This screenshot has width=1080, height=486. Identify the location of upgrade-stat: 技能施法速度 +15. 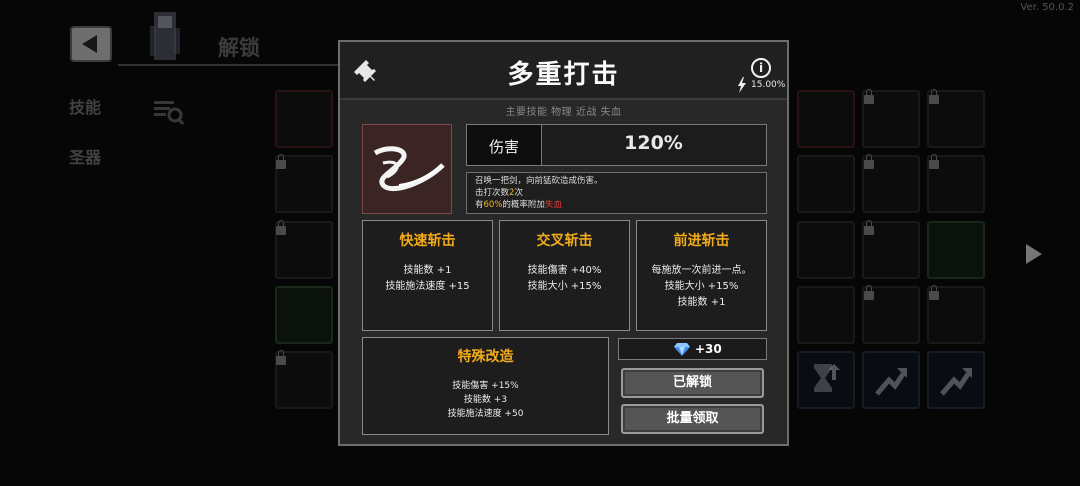
(427, 286).